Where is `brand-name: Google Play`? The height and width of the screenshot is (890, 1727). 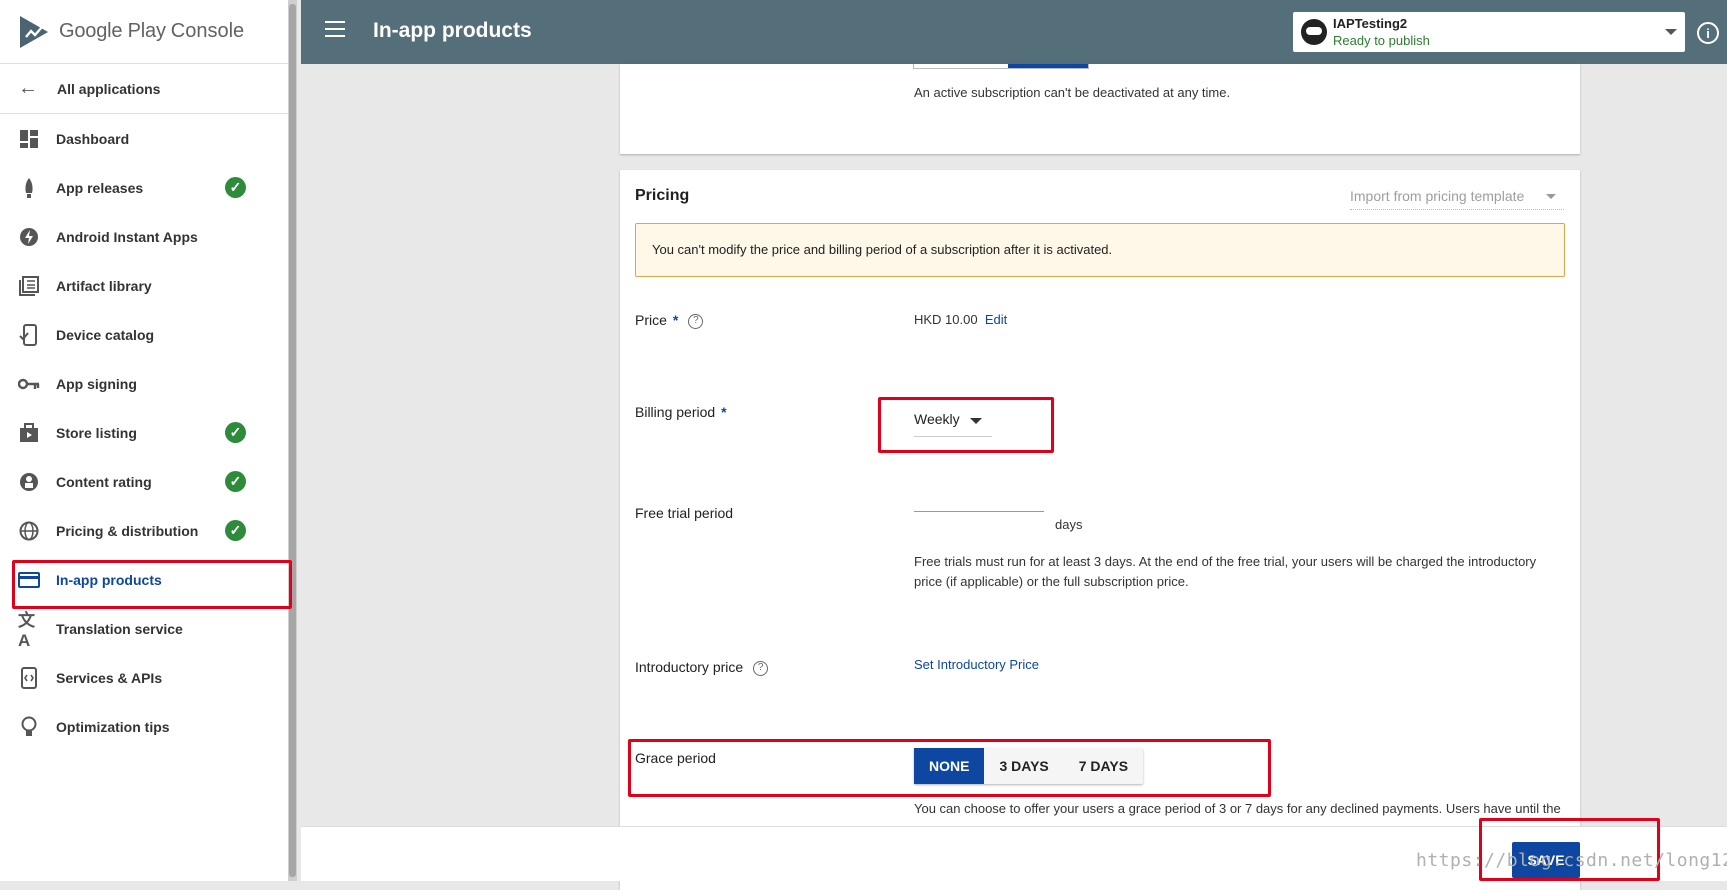 brand-name: Google Play is located at coordinates (112, 31).